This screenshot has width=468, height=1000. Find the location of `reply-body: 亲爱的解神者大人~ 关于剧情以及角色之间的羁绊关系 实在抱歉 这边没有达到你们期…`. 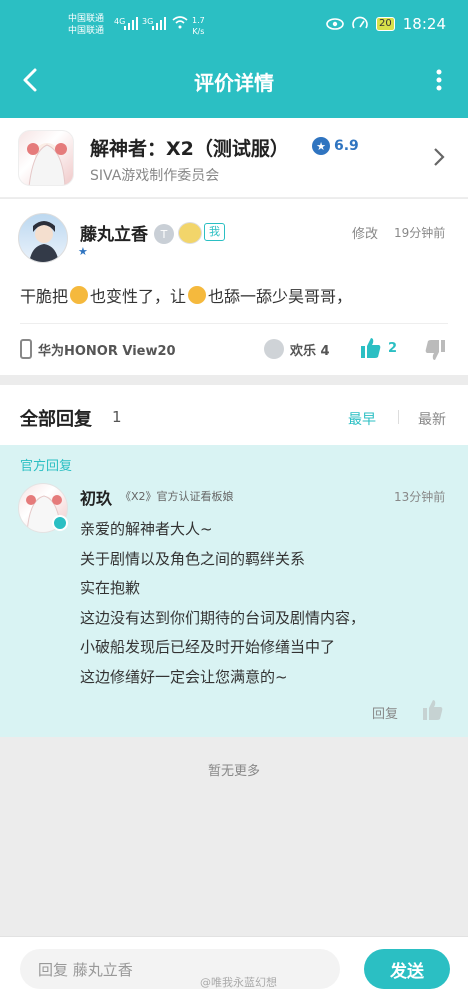

reply-body: 亲爱的解神者大人~ 关于剧情以及角色之间的羁绊关系 实在抱歉 这边没有达到你们期… is located at coordinates (222, 603).